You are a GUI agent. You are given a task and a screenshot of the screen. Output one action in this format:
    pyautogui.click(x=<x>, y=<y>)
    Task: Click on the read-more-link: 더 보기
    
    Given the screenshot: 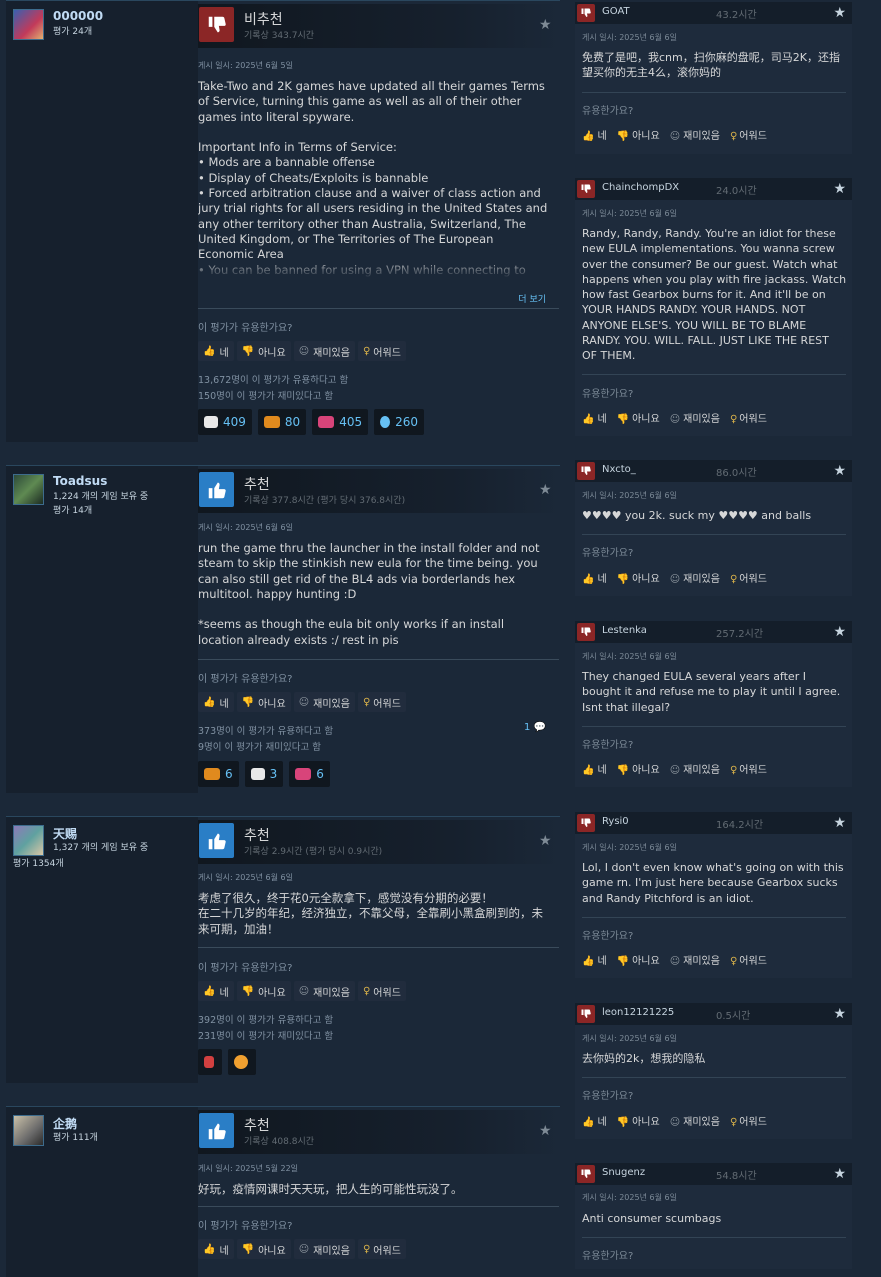 What is the action you would take?
    pyautogui.click(x=532, y=298)
    